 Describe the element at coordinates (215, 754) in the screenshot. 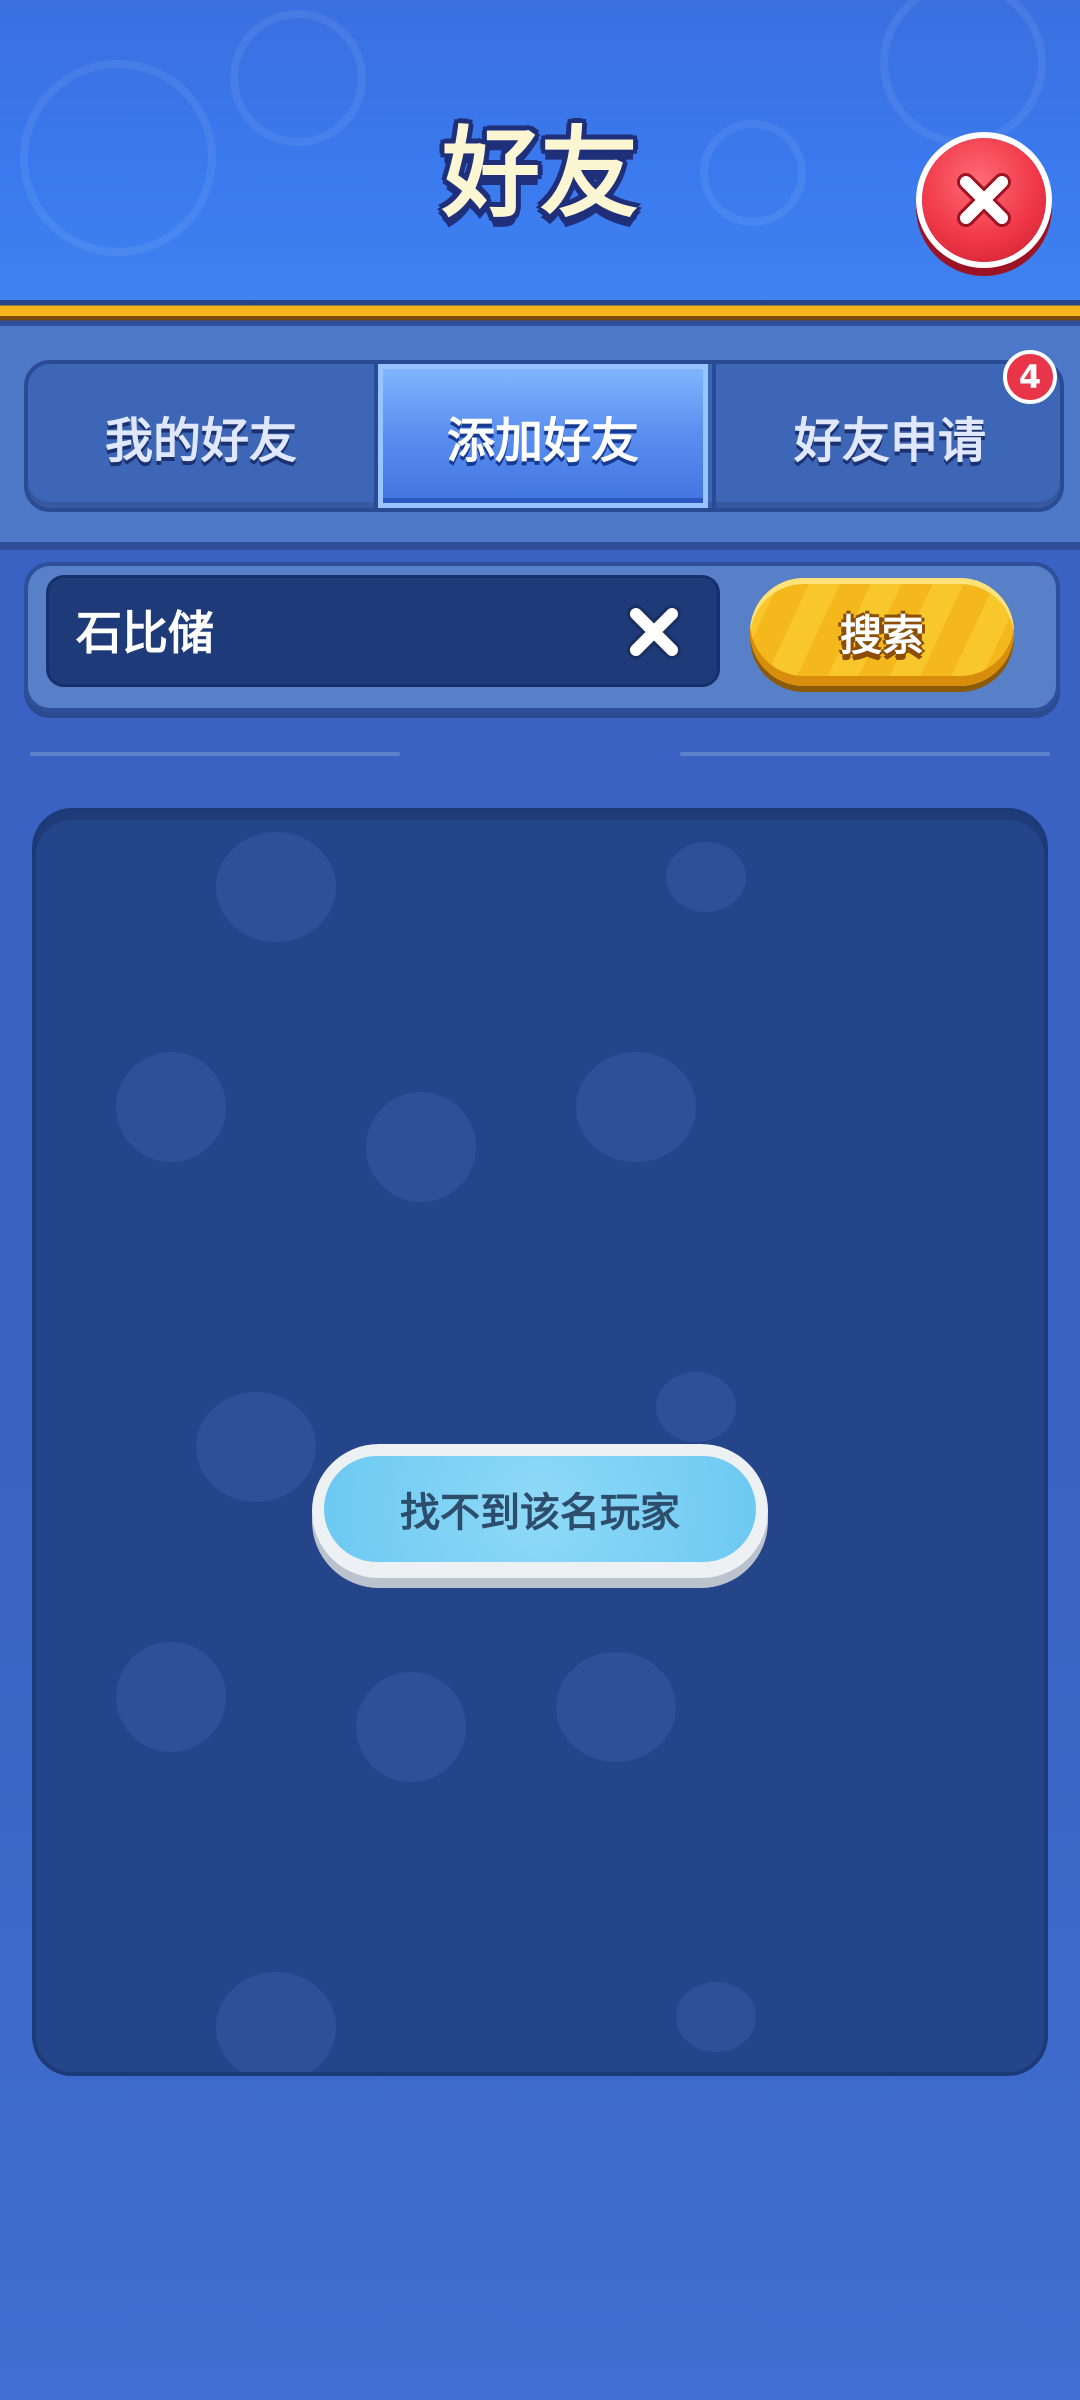

I see `section-divider-left` at that location.